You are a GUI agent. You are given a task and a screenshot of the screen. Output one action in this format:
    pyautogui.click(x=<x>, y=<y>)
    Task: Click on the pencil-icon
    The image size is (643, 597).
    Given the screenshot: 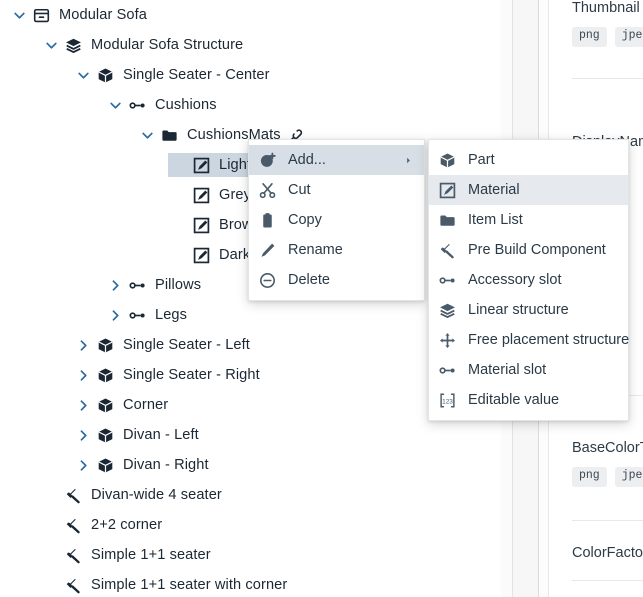 What is the action you would take?
    pyautogui.click(x=271, y=250)
    